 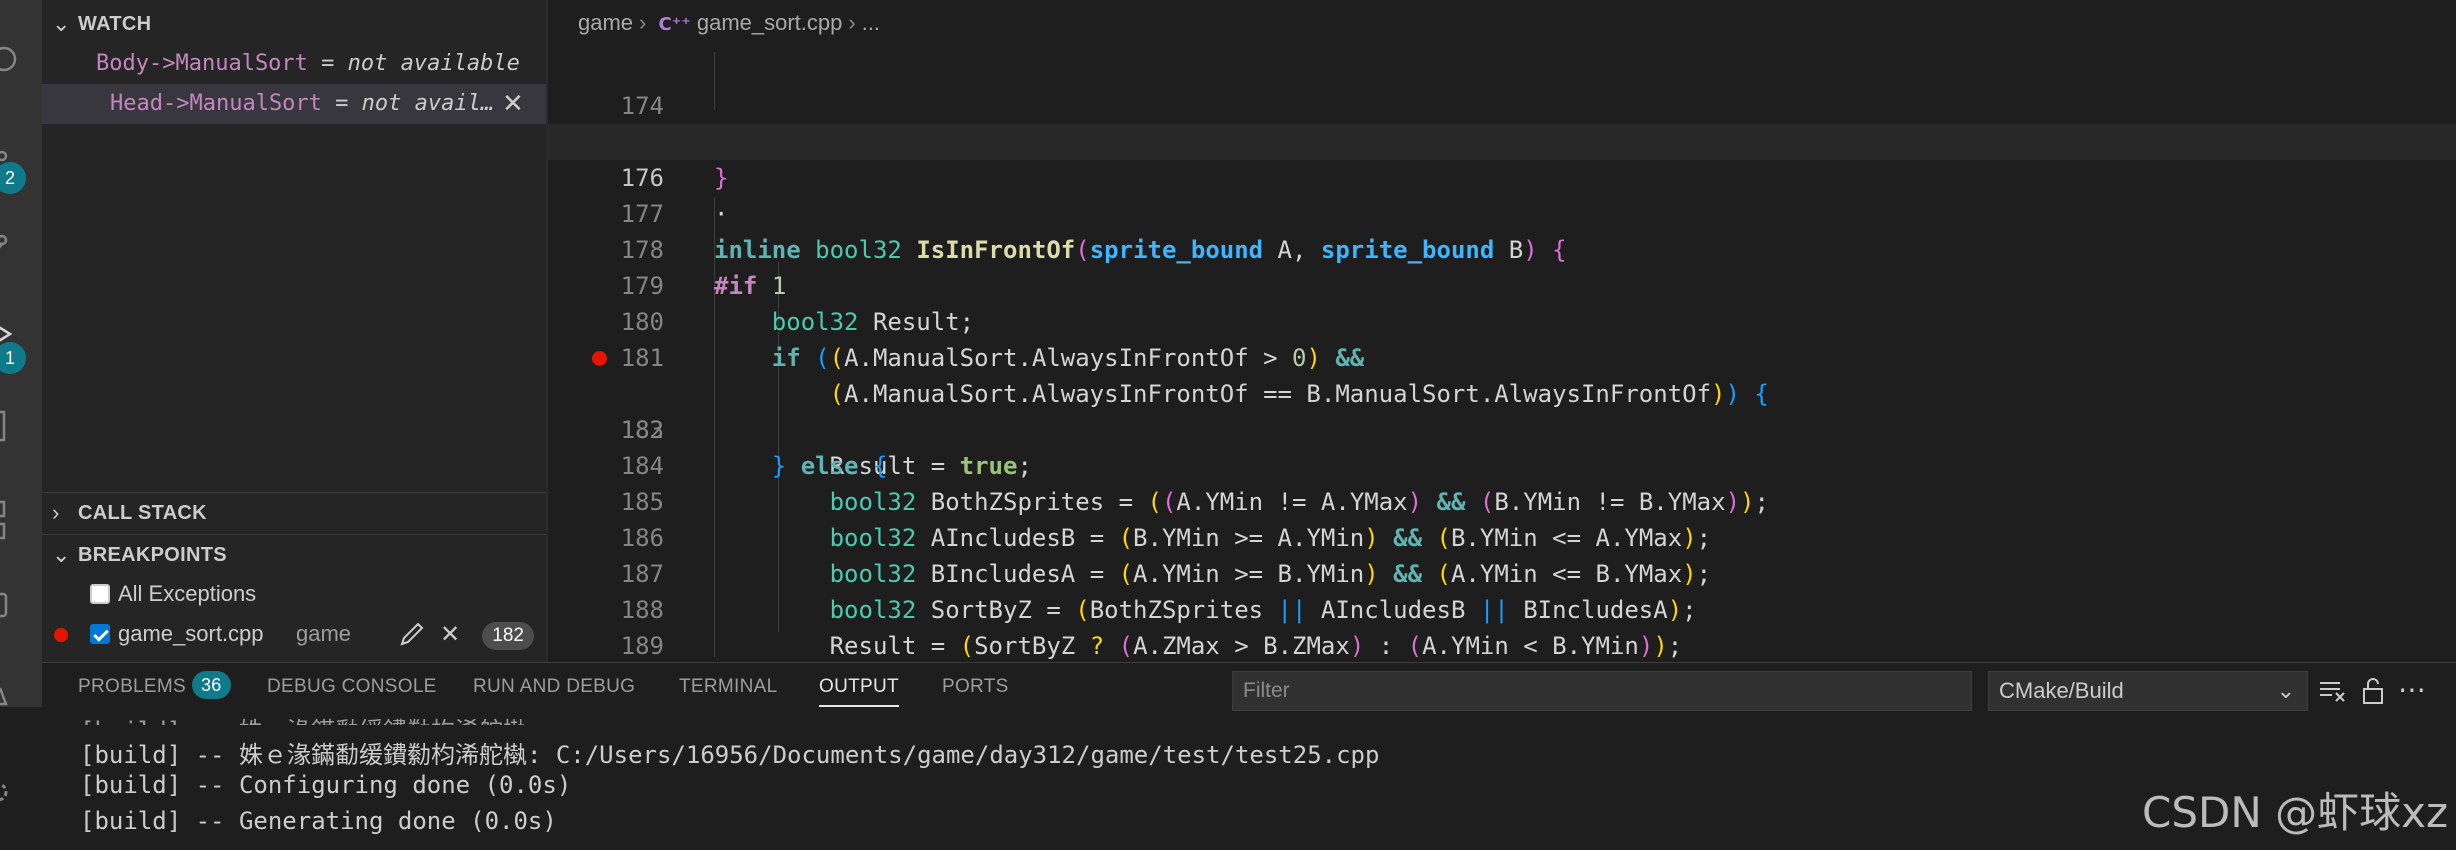 I want to click on flask-icon, so click(x=12, y=694).